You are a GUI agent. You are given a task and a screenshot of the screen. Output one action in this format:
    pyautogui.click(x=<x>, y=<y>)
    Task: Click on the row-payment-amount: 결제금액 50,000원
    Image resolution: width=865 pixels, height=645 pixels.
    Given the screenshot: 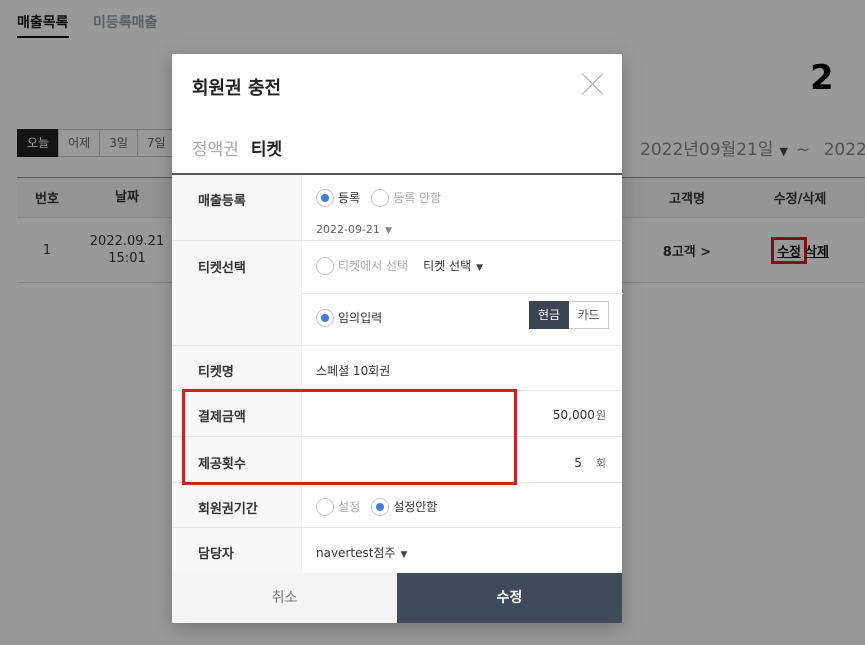 What is the action you would take?
    pyautogui.click(x=397, y=414)
    